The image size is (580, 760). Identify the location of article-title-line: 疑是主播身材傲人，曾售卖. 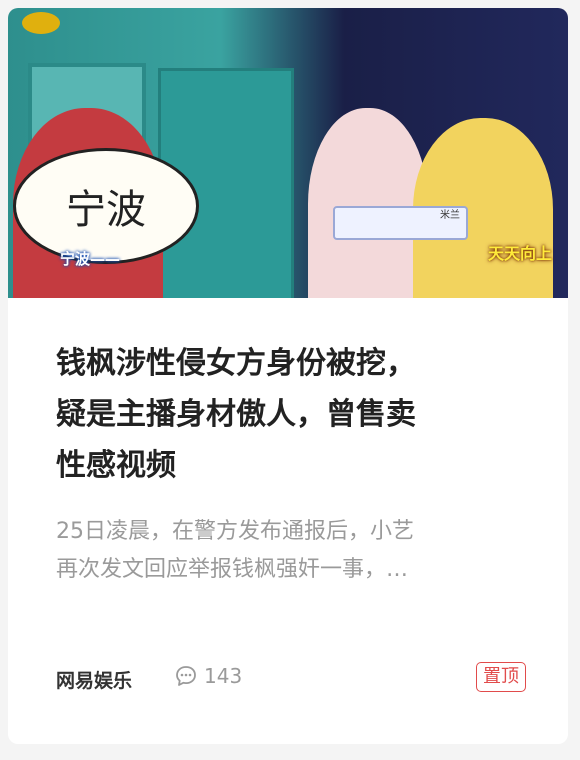
(236, 414).